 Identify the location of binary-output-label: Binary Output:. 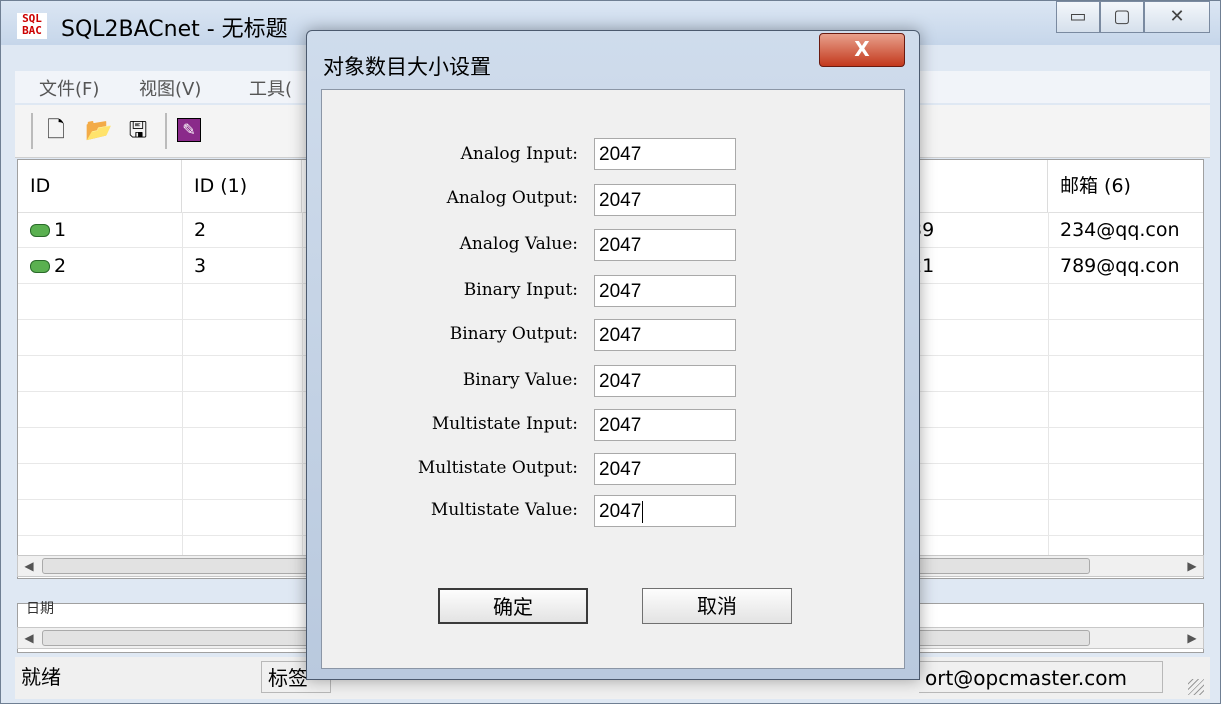
(513, 334).